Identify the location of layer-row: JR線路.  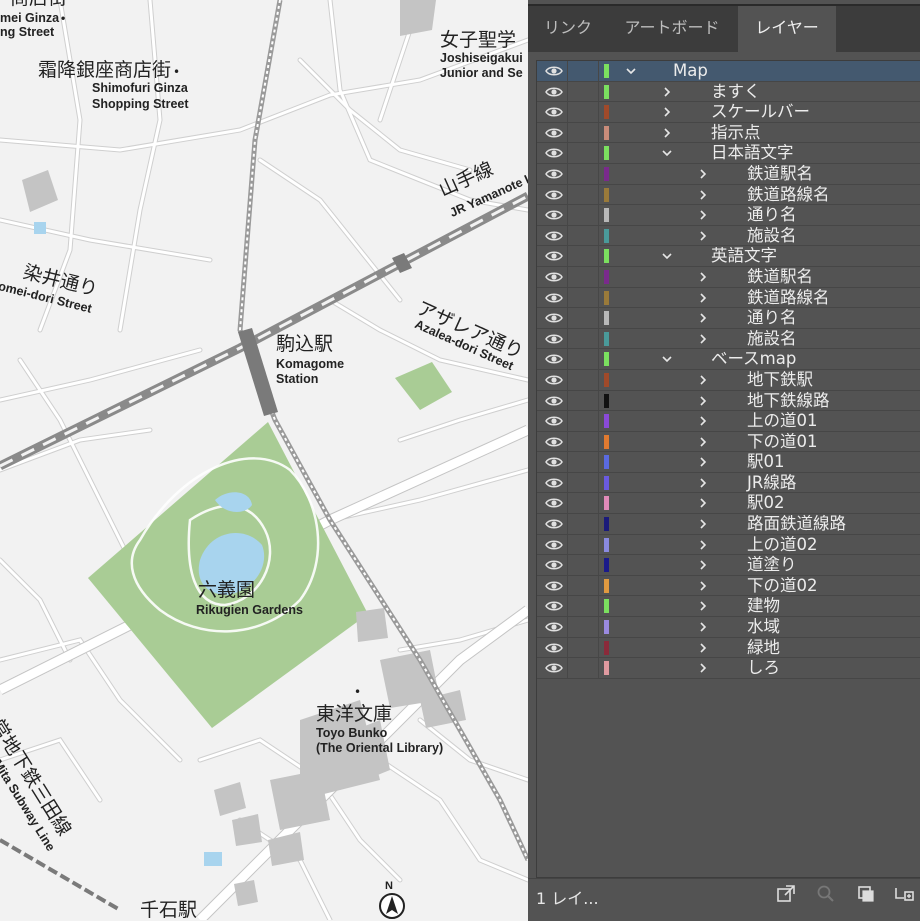
(728, 483).